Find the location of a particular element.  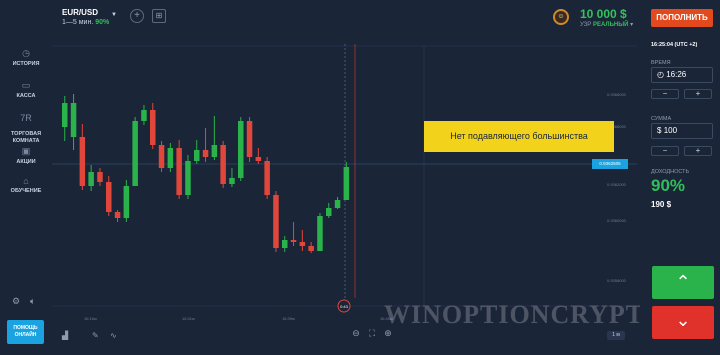

sound-icon: 🔈︎ is located at coordinates (32, 301).